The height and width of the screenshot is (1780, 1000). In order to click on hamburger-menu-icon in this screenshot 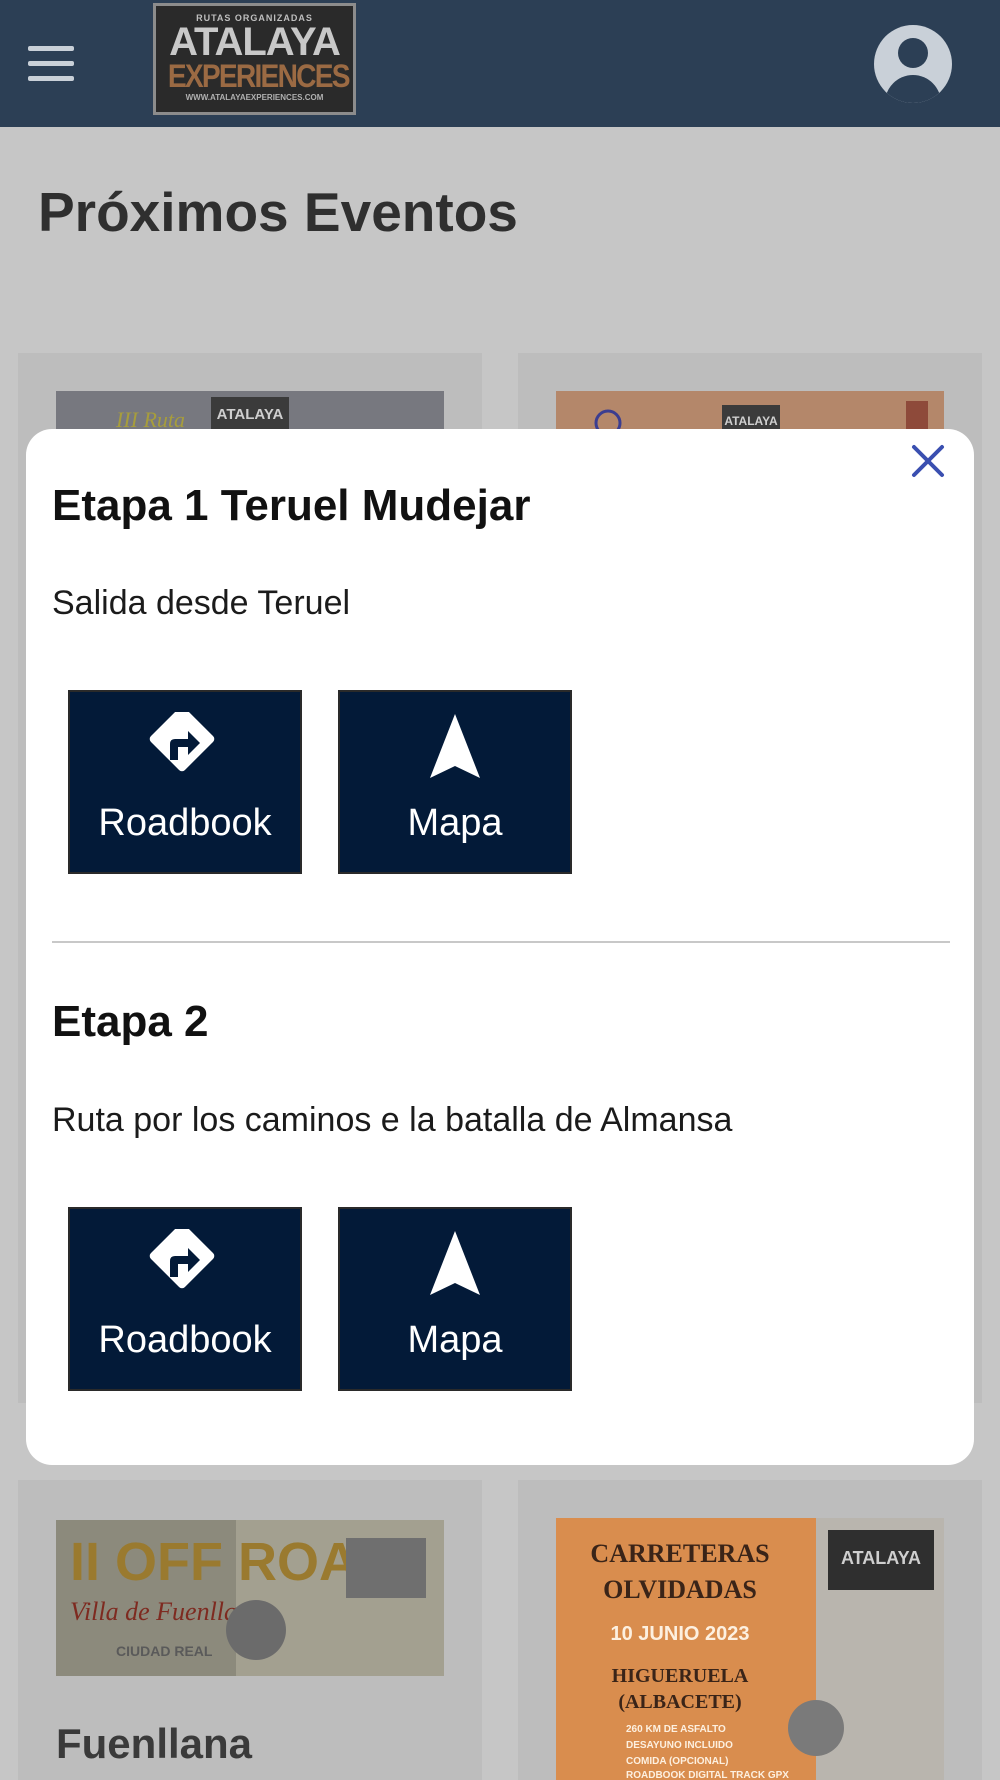, I will do `click(51, 64)`.